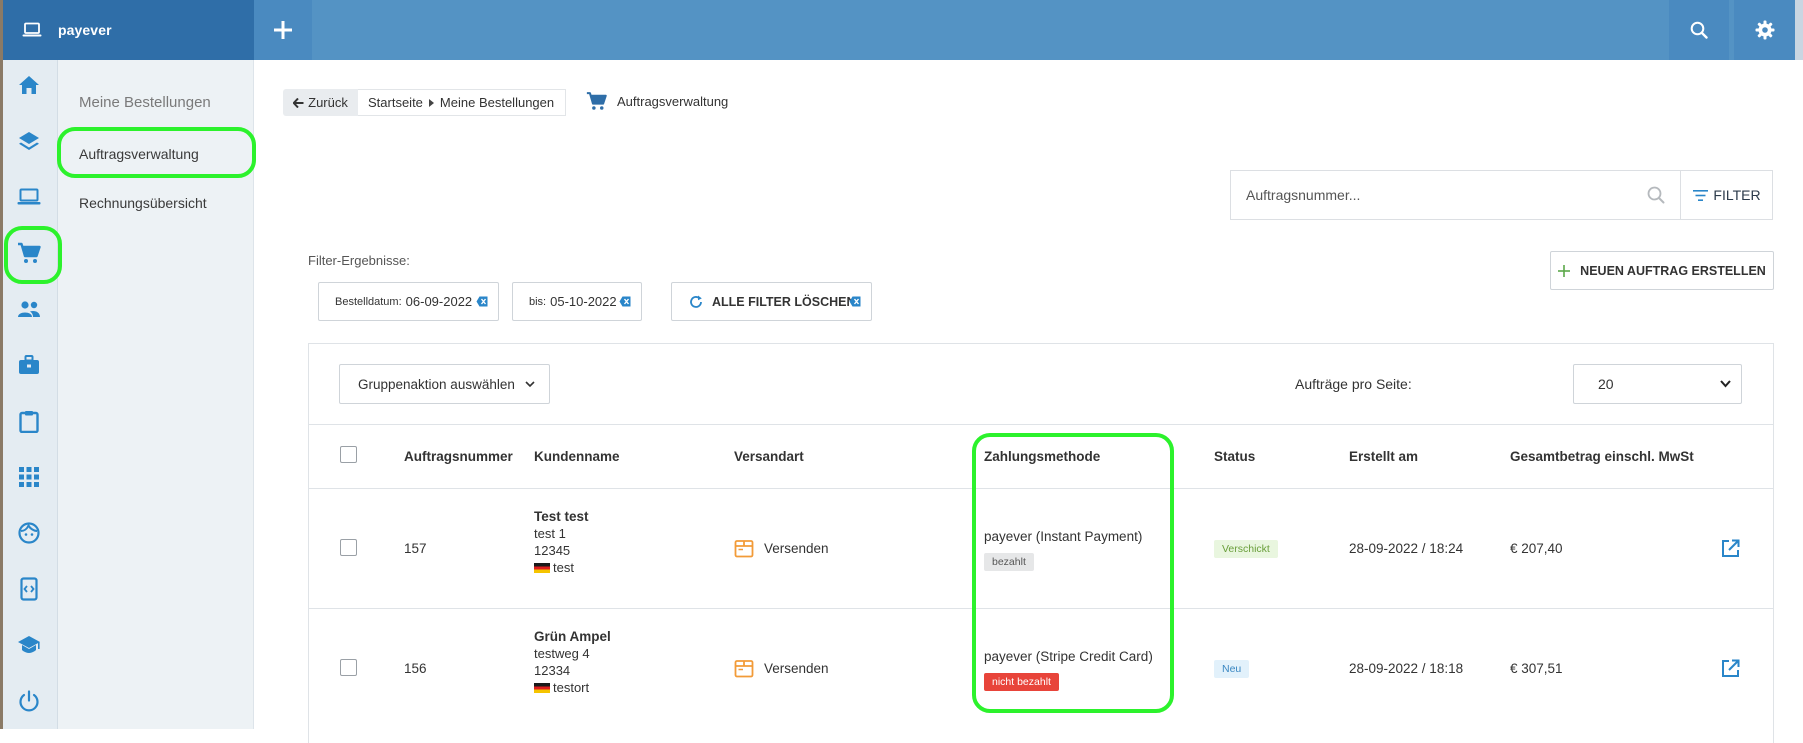 This screenshot has width=1803, height=743. I want to click on per-page-label: Aufträge pro Seite:, so click(1353, 384).